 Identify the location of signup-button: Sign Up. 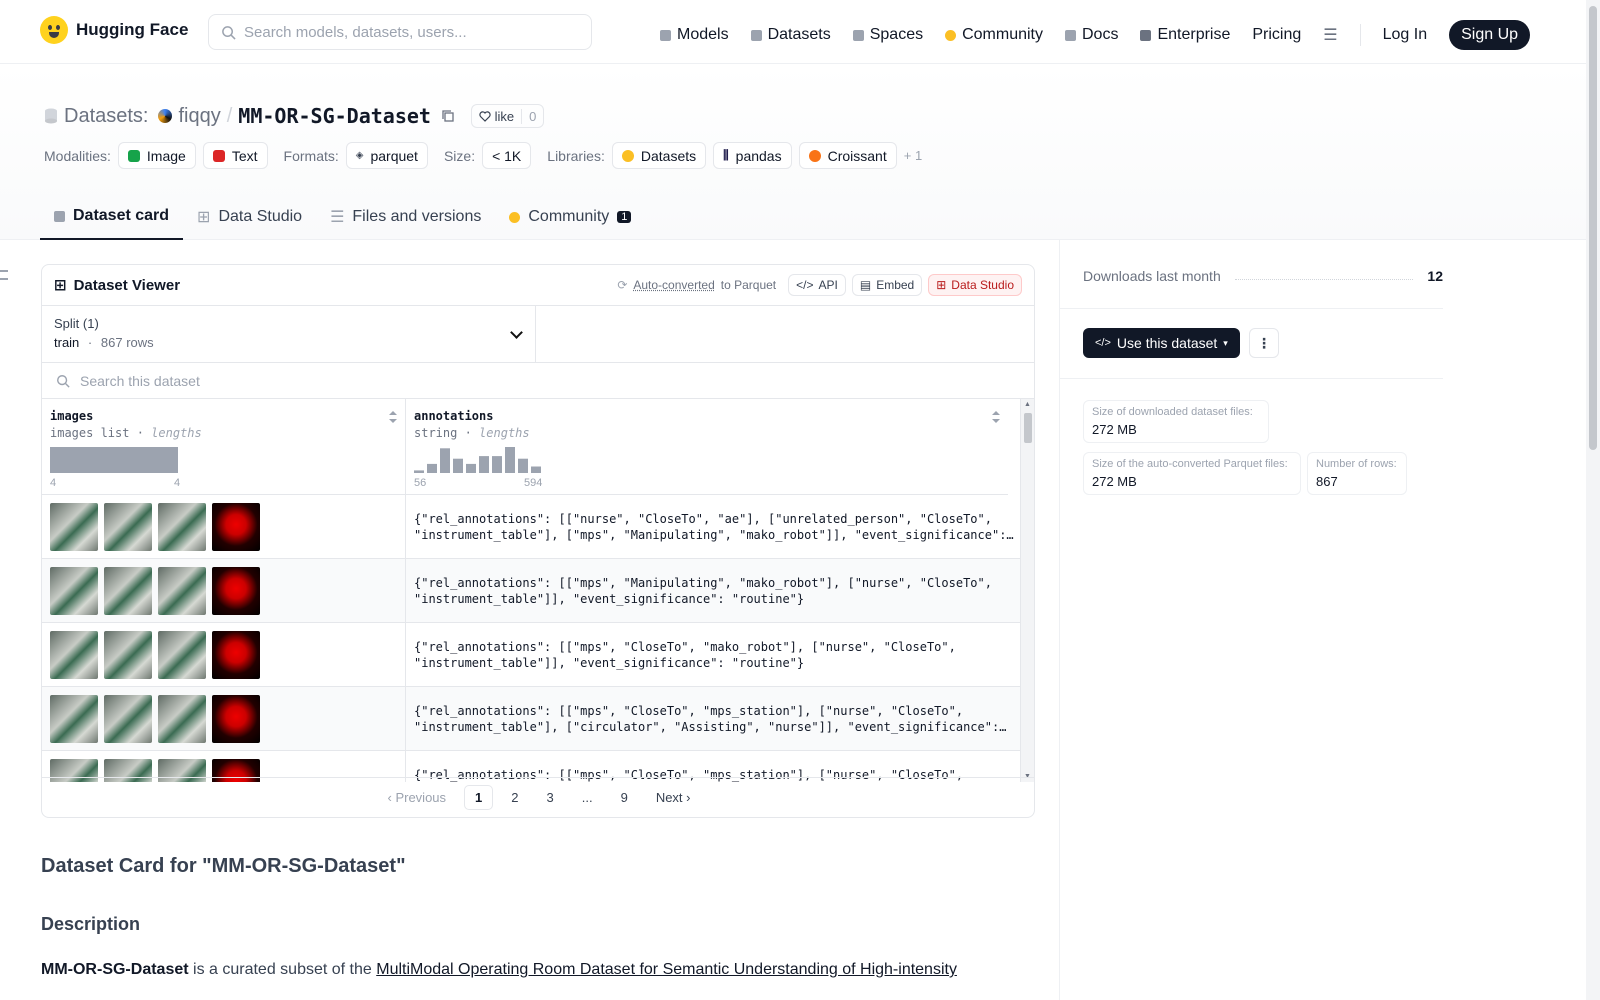
(1490, 35).